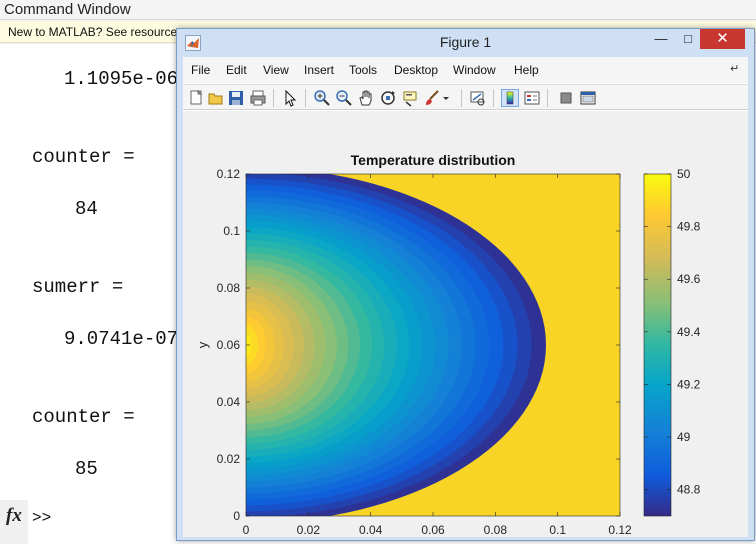 The image size is (756, 544). What do you see at coordinates (202, 344) in the screenshot?
I see `y-axis-label: y` at bounding box center [202, 344].